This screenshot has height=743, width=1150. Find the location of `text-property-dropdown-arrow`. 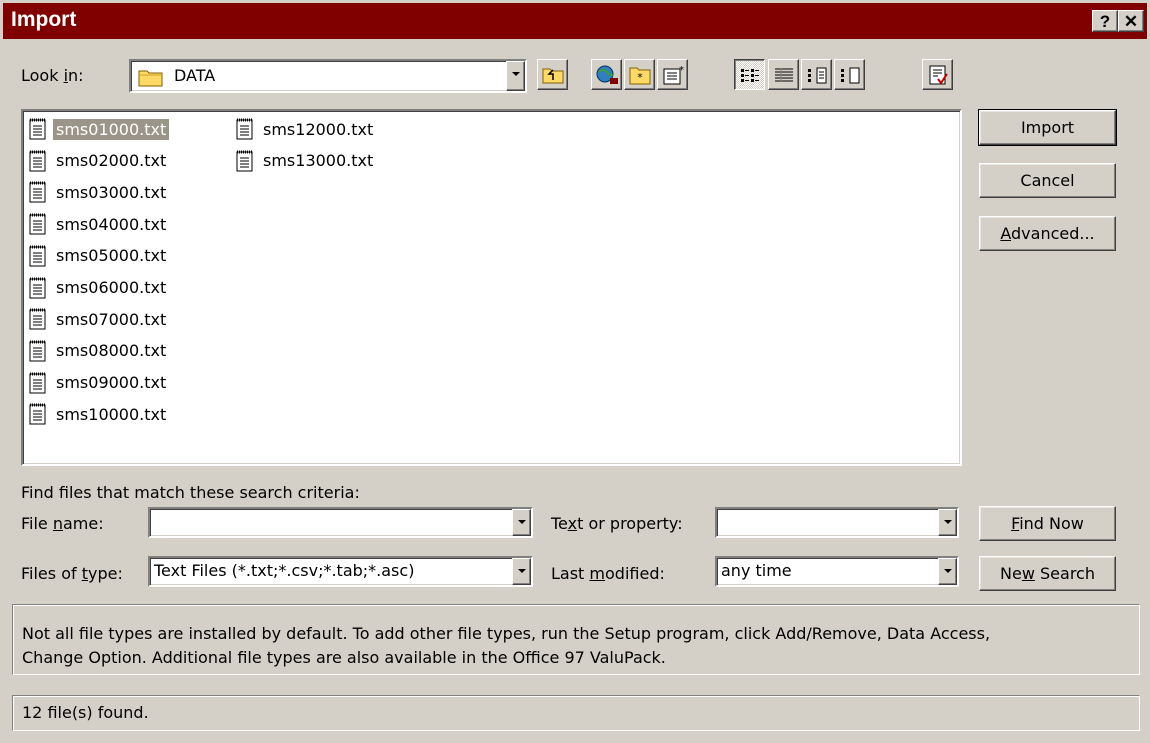

text-property-dropdown-arrow is located at coordinates (947, 522).